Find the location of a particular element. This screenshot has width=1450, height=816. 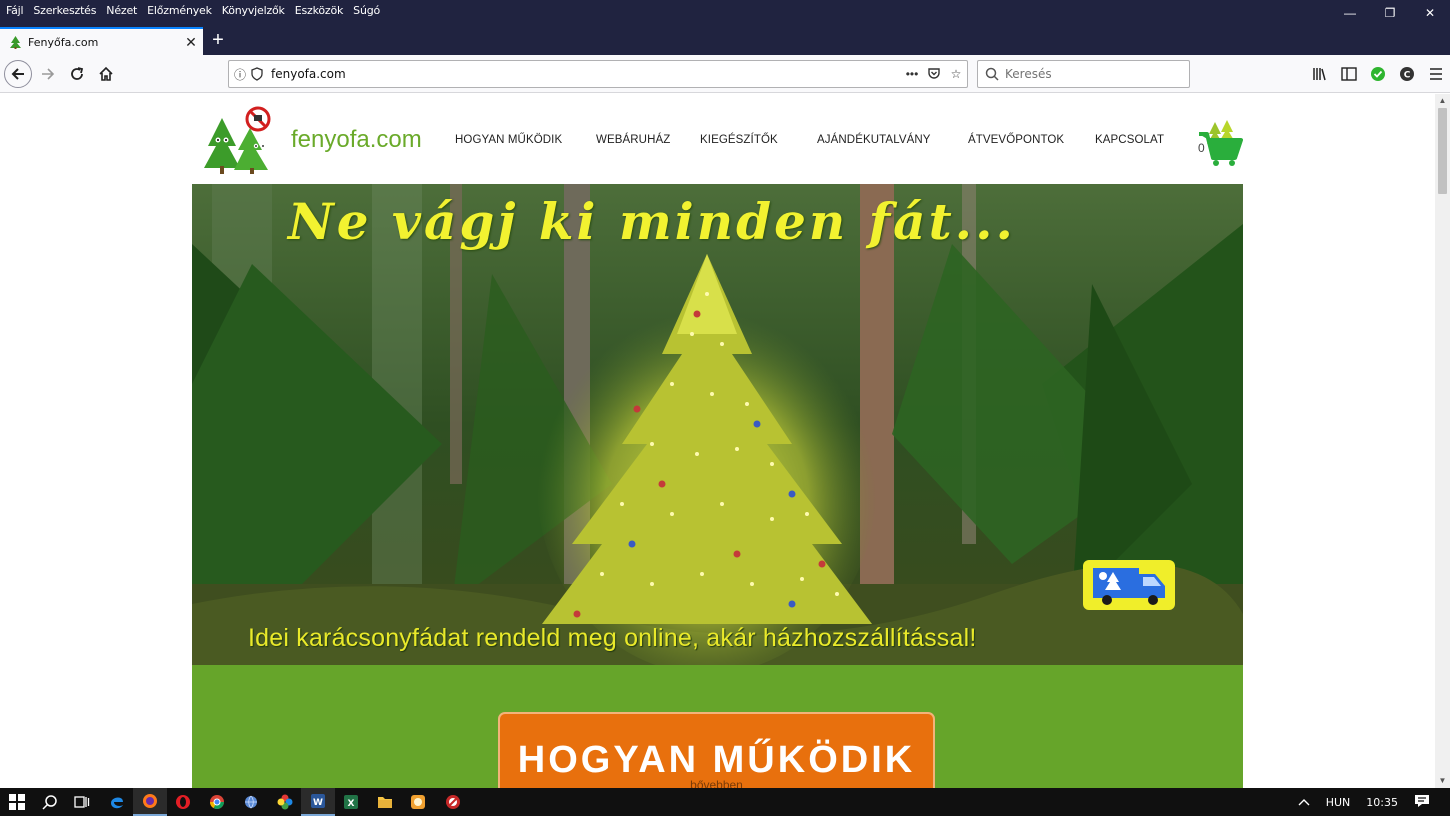

nav-accessories: KIEGÉSZÍTŐK is located at coordinates (739, 140).